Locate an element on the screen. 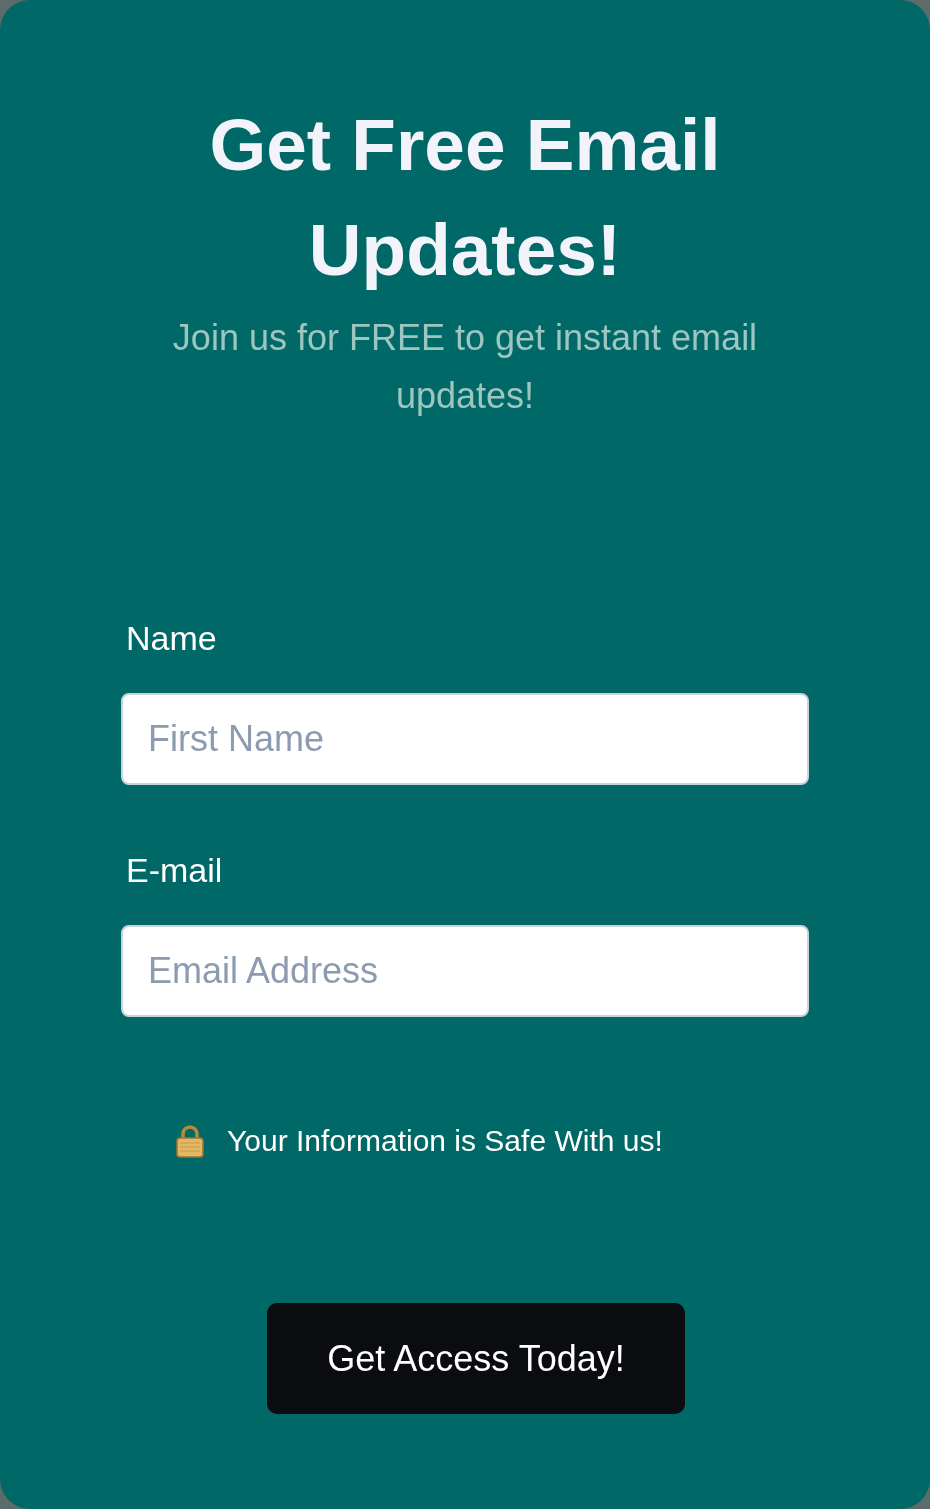 The width and height of the screenshot is (930, 1509). field-label: Name is located at coordinates (171, 638).